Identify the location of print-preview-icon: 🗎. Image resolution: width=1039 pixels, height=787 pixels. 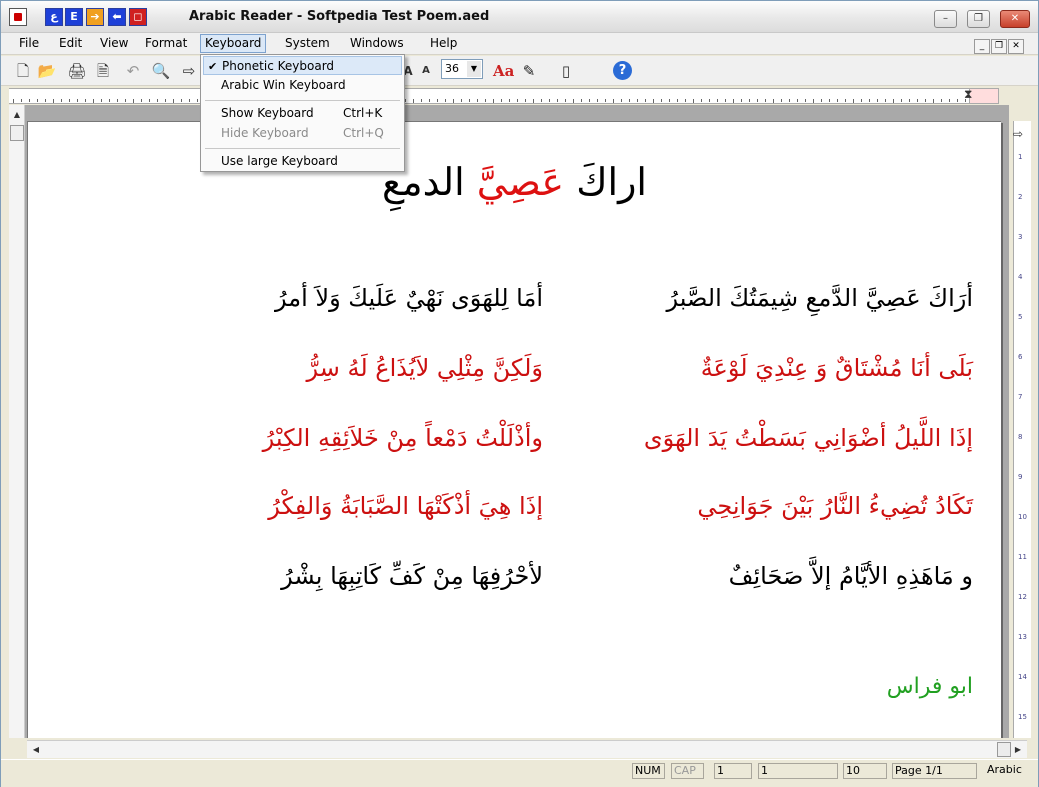
(103, 71).